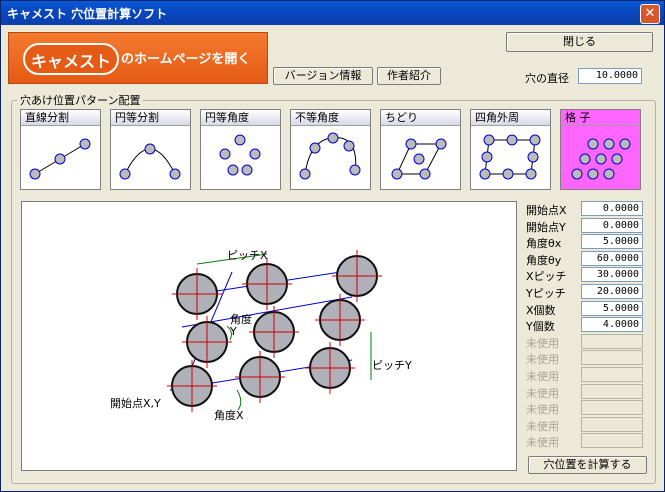 This screenshot has height=492, width=665. Describe the element at coordinates (650, 14) in the screenshot. I see `close-icon: ✕` at that location.